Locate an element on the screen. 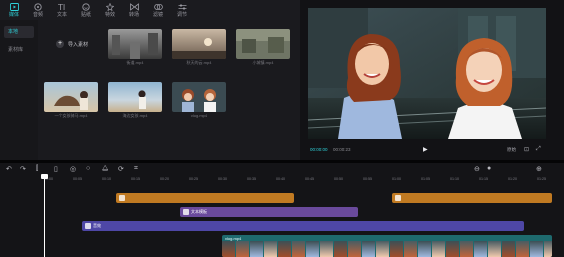 The height and width of the screenshot is (257, 564). text-icon: TI is located at coordinates (62, 6).